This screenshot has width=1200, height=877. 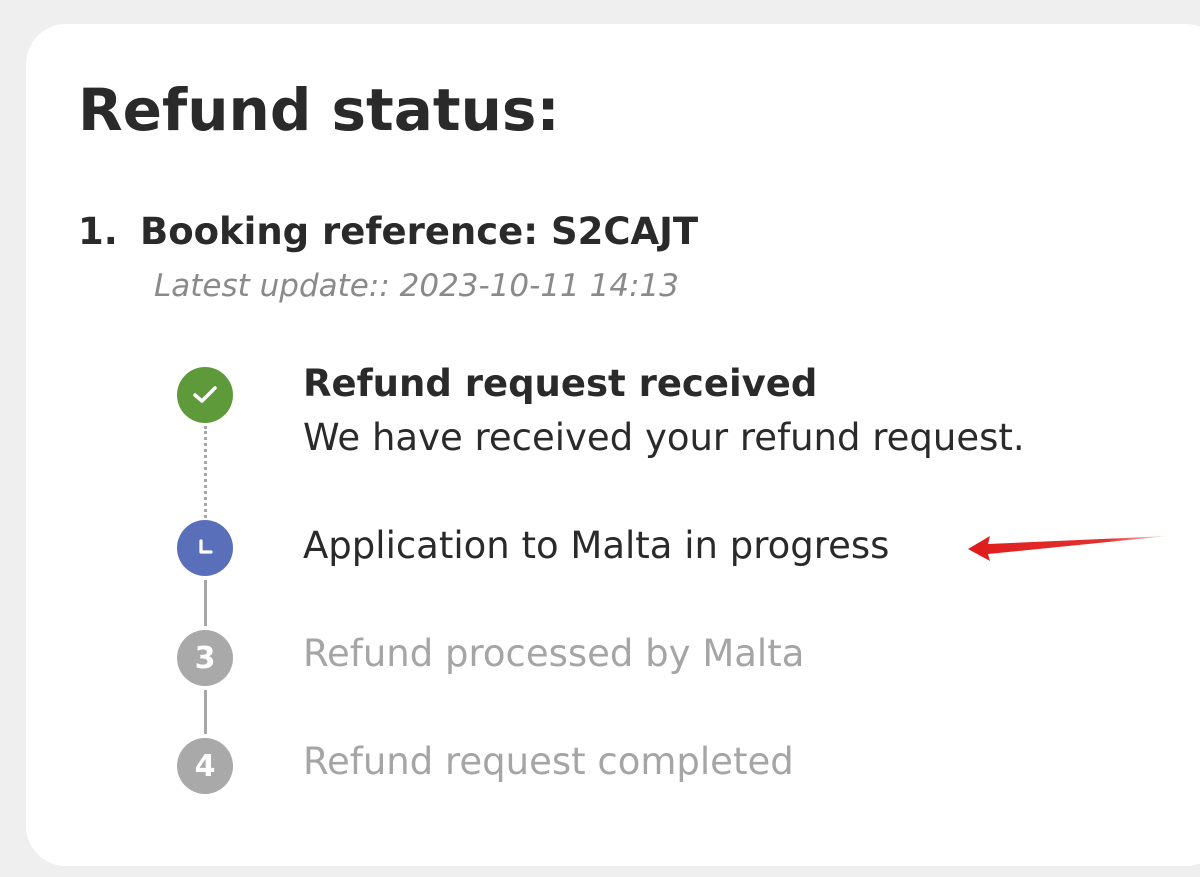 I want to click on step-title-refund-request-received: Refund request received, so click(x=560, y=383).